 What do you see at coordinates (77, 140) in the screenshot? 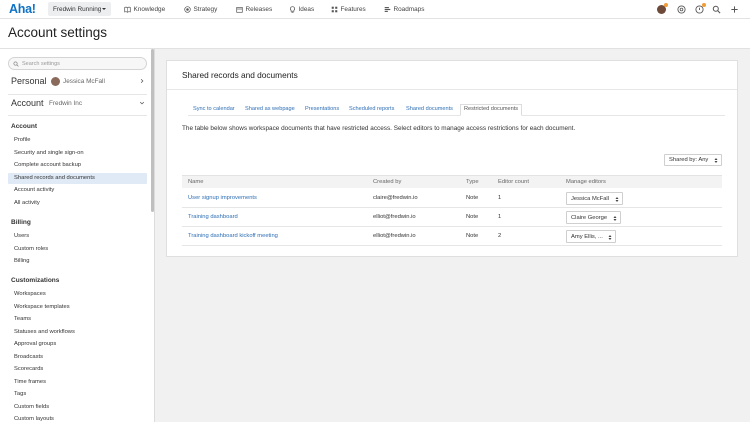
I see `sidebar-item-profile: Profile` at bounding box center [77, 140].